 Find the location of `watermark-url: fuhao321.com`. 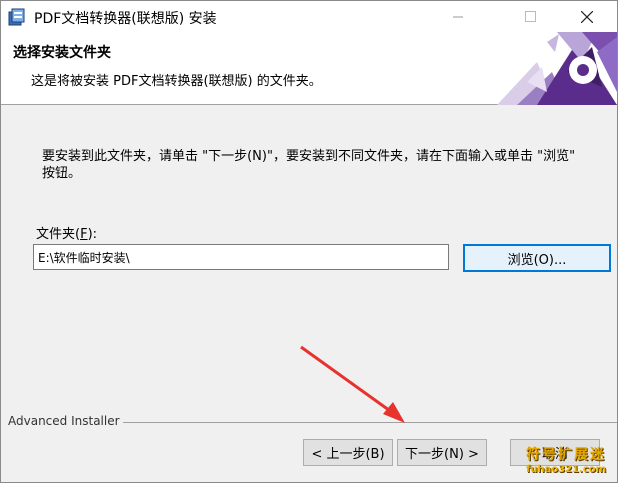

watermark-url: fuhao321.com is located at coordinates (566, 469).